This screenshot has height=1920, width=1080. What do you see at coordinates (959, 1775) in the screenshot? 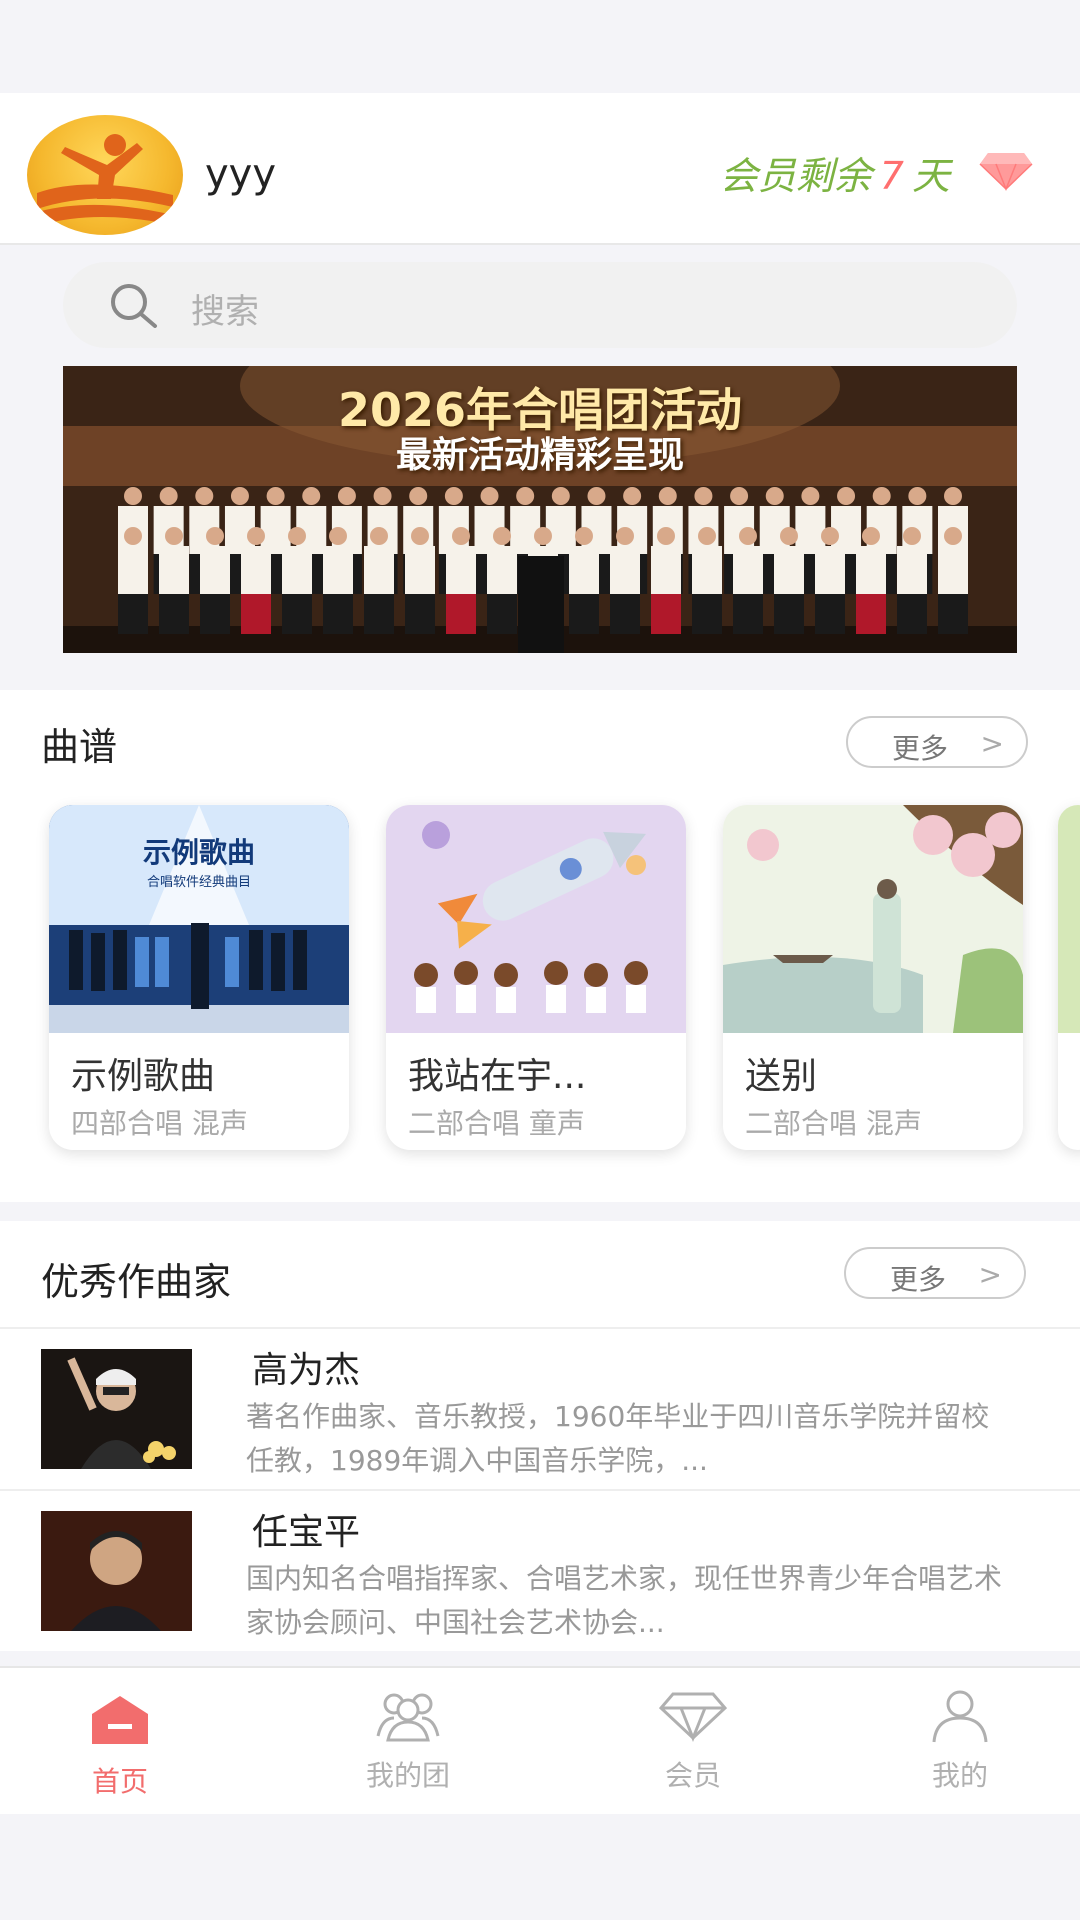
I see `tab-label: 我的` at bounding box center [959, 1775].